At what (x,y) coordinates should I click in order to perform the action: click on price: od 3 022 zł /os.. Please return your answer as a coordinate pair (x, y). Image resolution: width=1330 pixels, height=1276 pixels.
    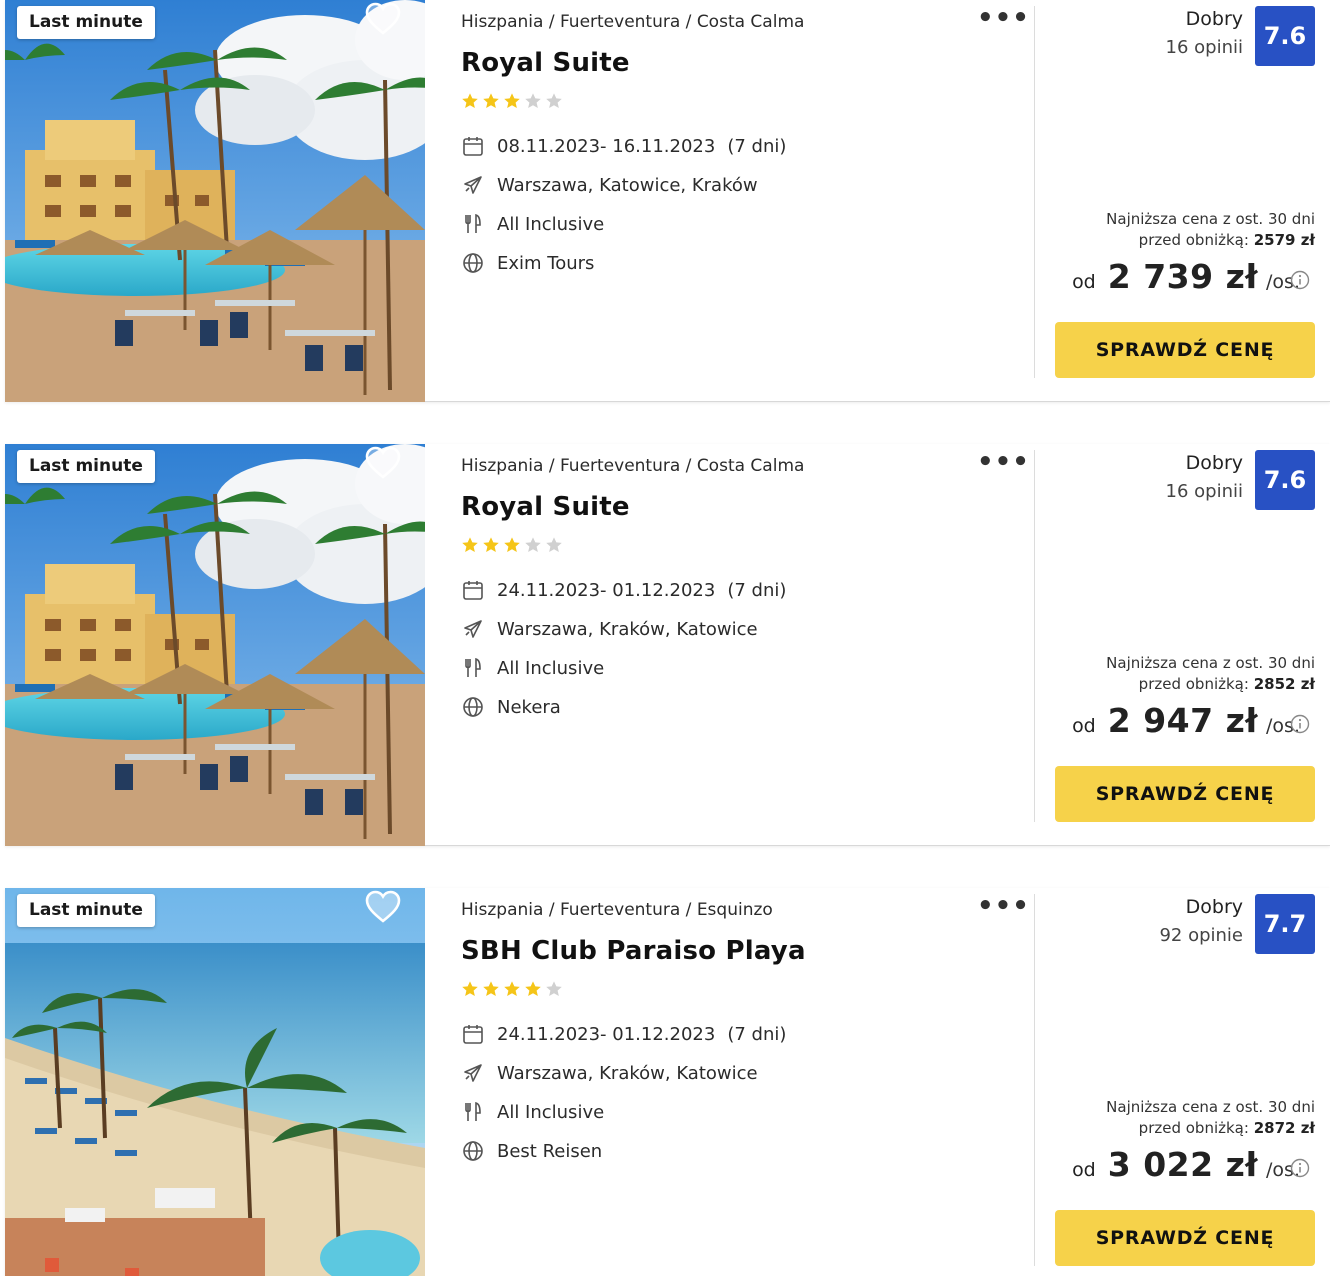
    Looking at the image, I should click on (1186, 1164).